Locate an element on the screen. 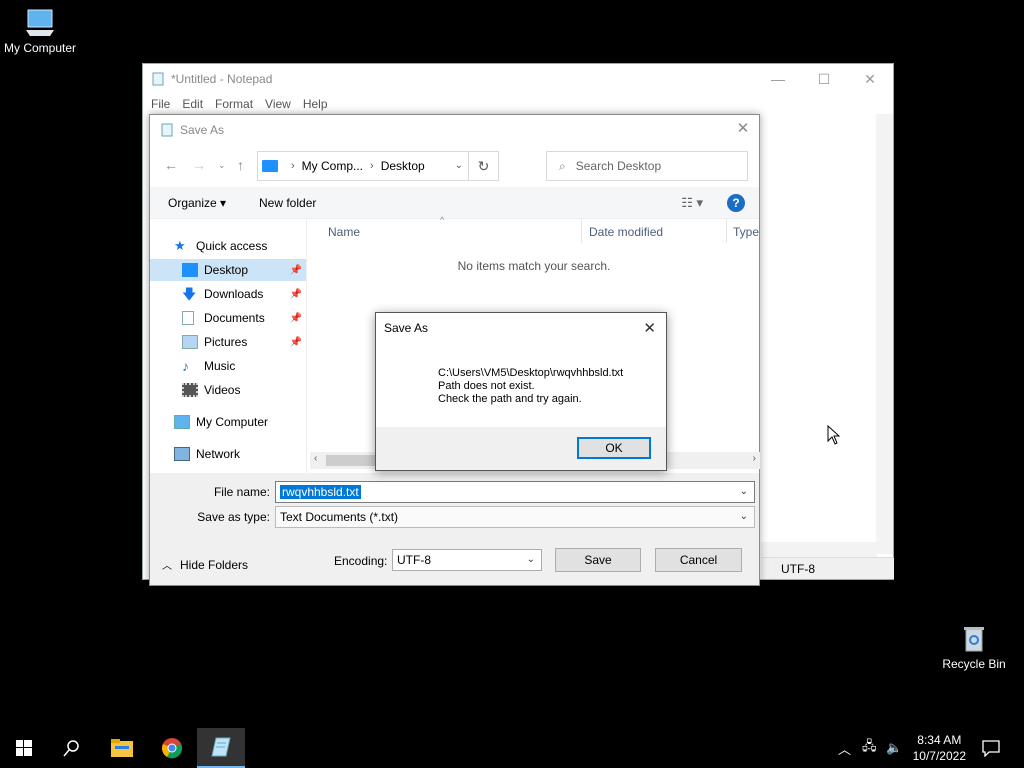  forward-arrow-icon: → is located at coordinates (199, 165).